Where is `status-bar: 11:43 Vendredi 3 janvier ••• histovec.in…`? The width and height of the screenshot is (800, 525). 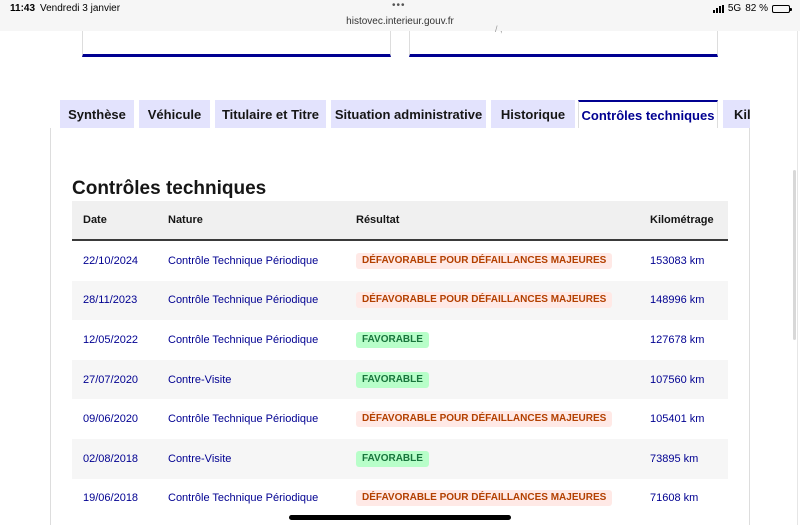
status-bar: 11:43 Vendredi 3 janvier ••• histovec.in… is located at coordinates (400, 15).